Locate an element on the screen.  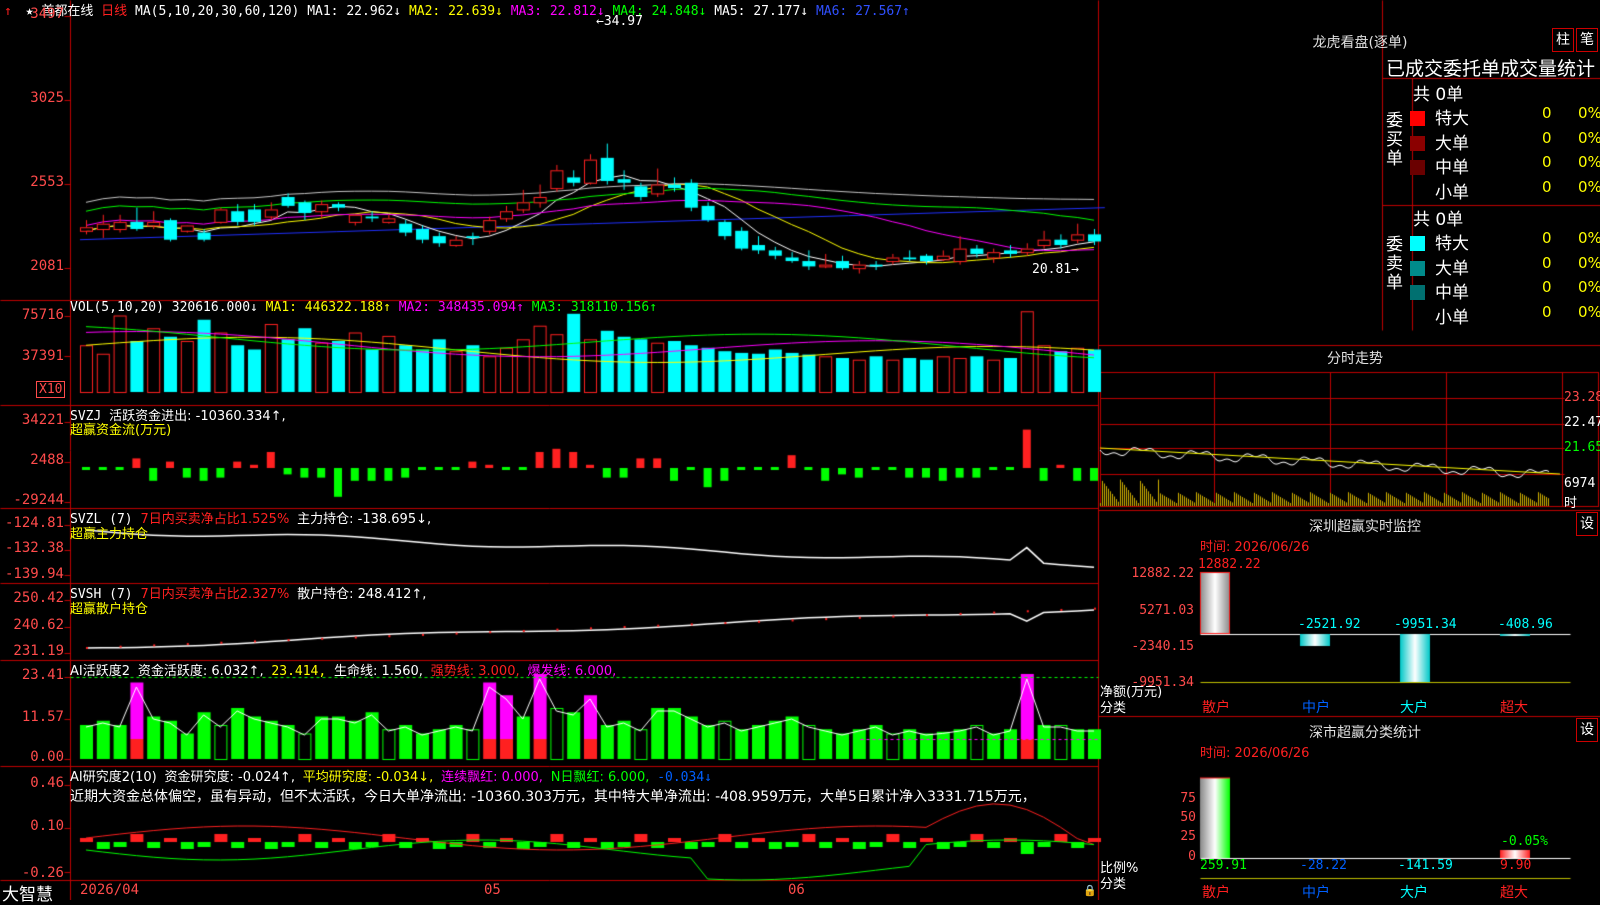
buy-row: 小单 0 0% is located at coordinates (1505, 190).